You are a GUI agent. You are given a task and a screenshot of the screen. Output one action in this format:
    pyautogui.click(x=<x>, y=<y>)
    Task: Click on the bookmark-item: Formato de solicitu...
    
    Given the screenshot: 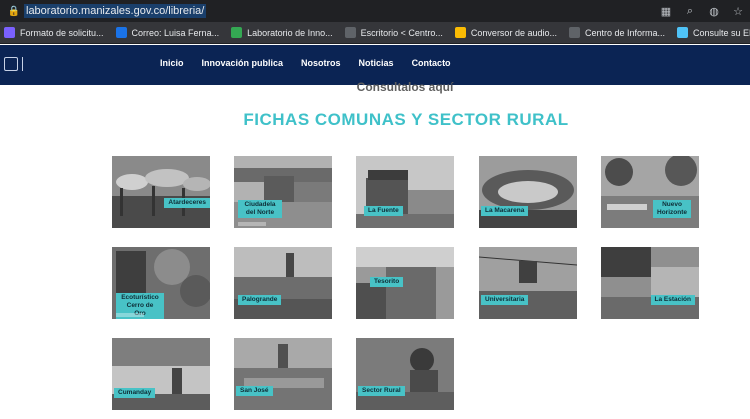 What is the action you would take?
    pyautogui.click(x=54, y=32)
    